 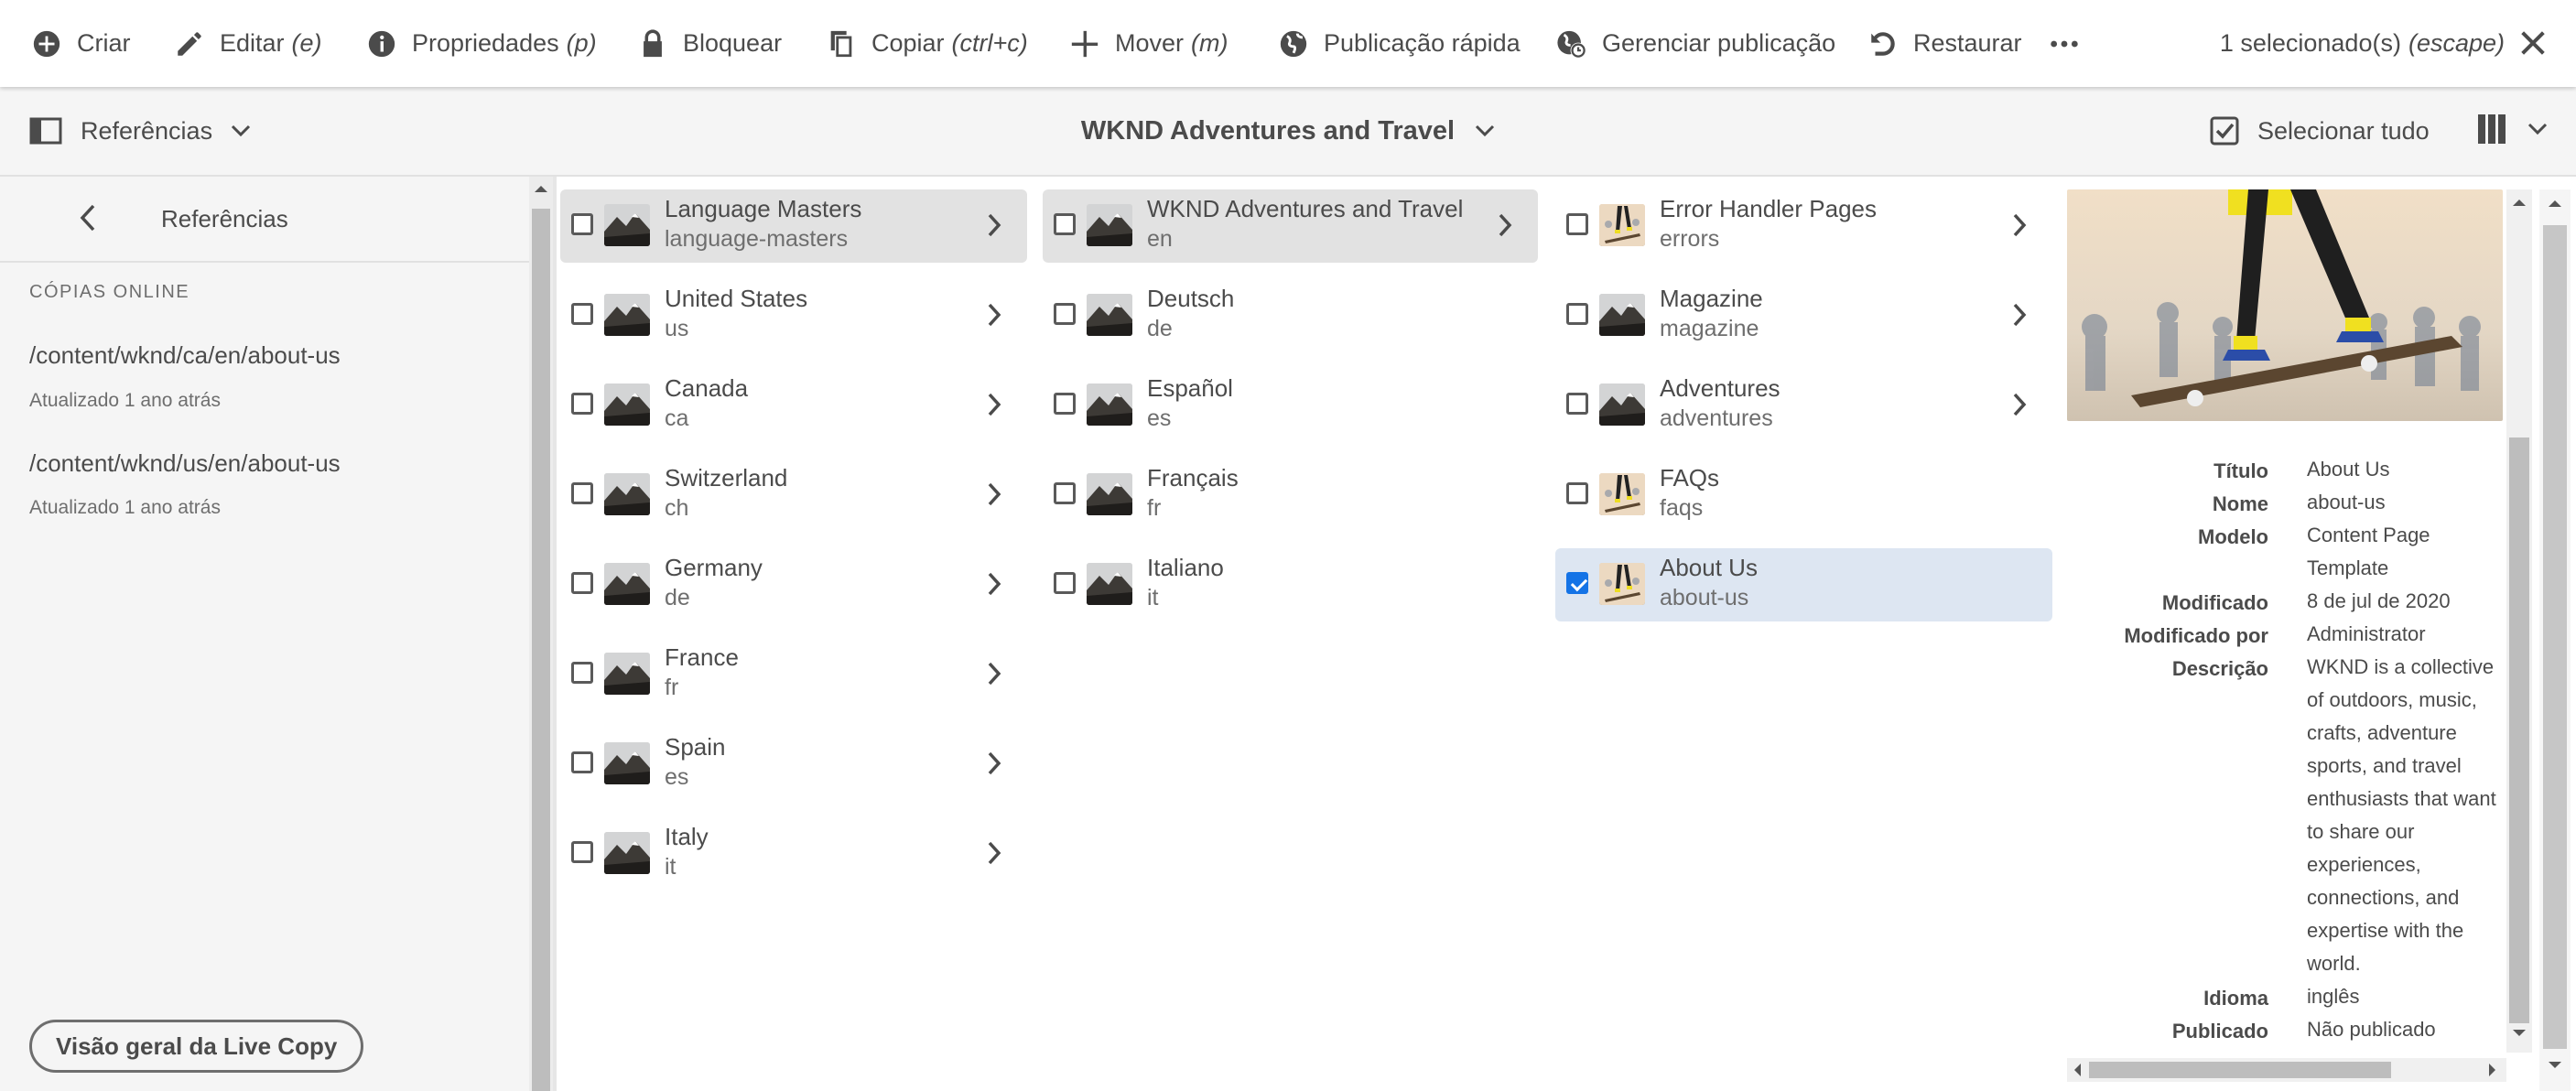 I want to click on row-name: en, so click(x=1160, y=239).